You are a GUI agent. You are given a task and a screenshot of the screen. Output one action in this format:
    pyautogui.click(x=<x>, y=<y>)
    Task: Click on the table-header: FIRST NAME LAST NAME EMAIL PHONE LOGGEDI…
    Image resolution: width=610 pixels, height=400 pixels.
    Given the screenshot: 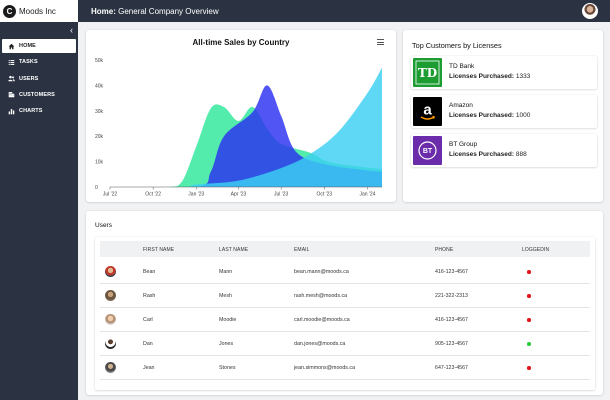 What is the action you would take?
    pyautogui.click(x=345, y=249)
    